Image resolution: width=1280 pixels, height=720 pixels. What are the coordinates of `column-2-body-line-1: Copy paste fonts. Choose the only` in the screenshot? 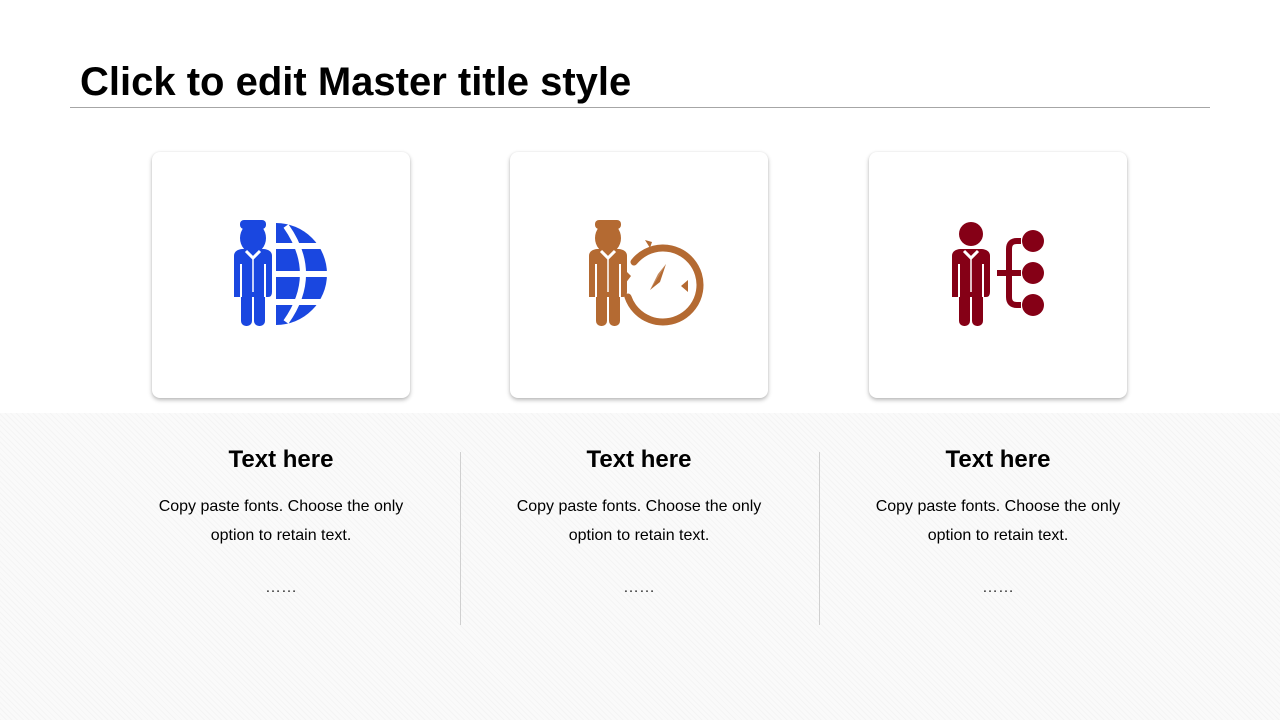 It's located at (639, 506).